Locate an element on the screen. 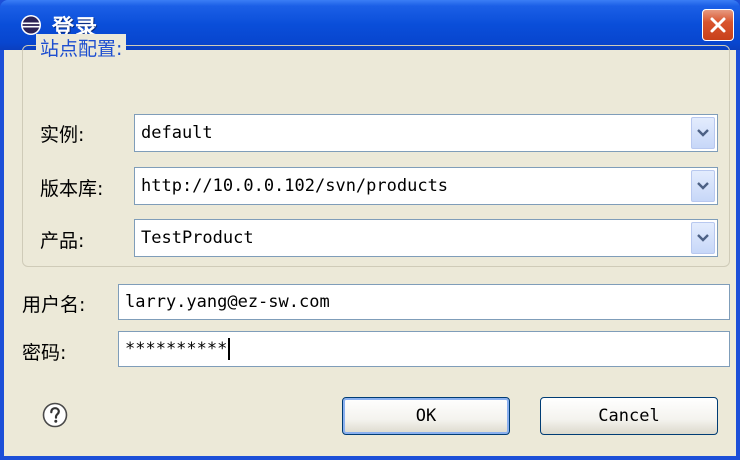 This screenshot has width=740, height=460. instance-dropdown-button is located at coordinates (703, 133).